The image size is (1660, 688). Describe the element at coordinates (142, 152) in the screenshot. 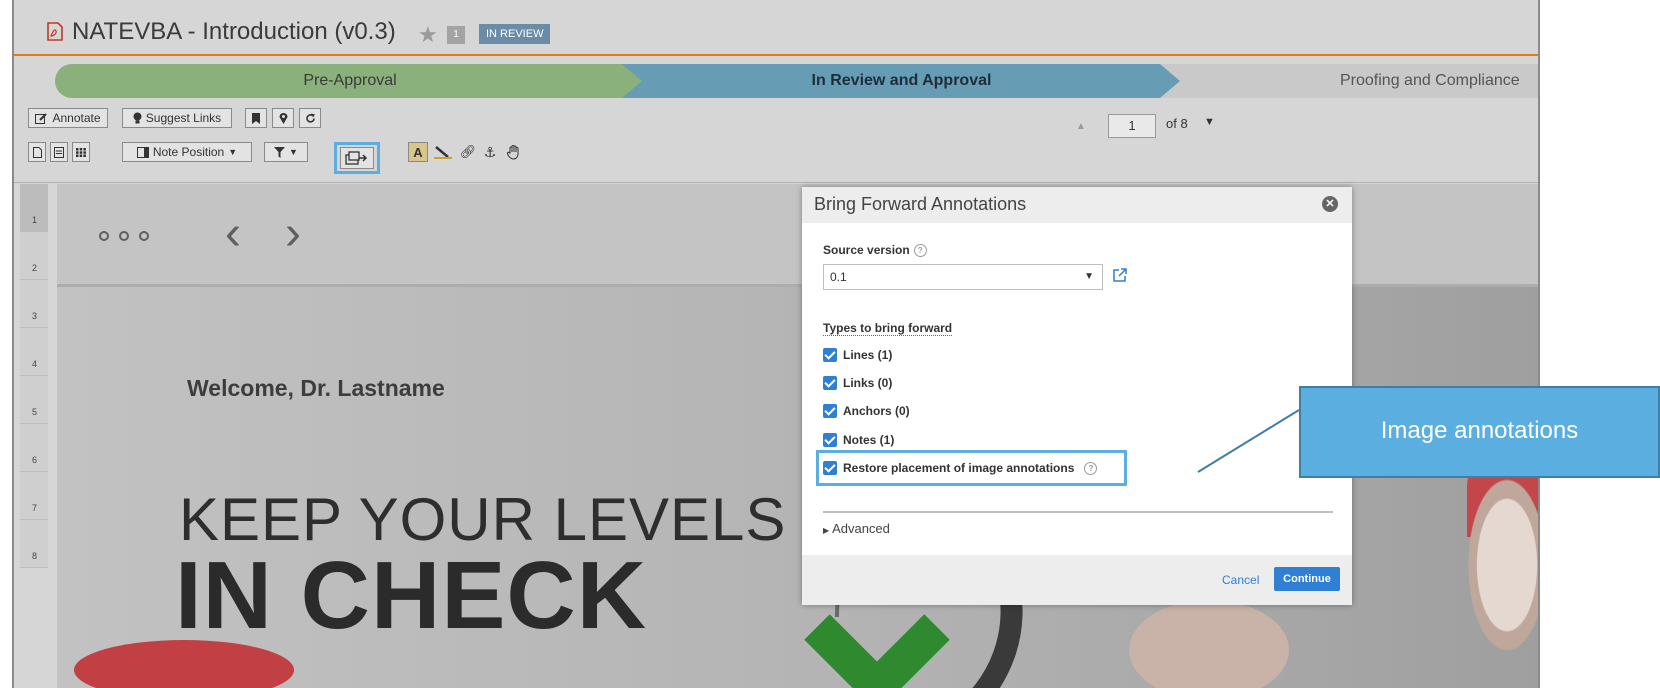

I see `note-position-icon` at that location.